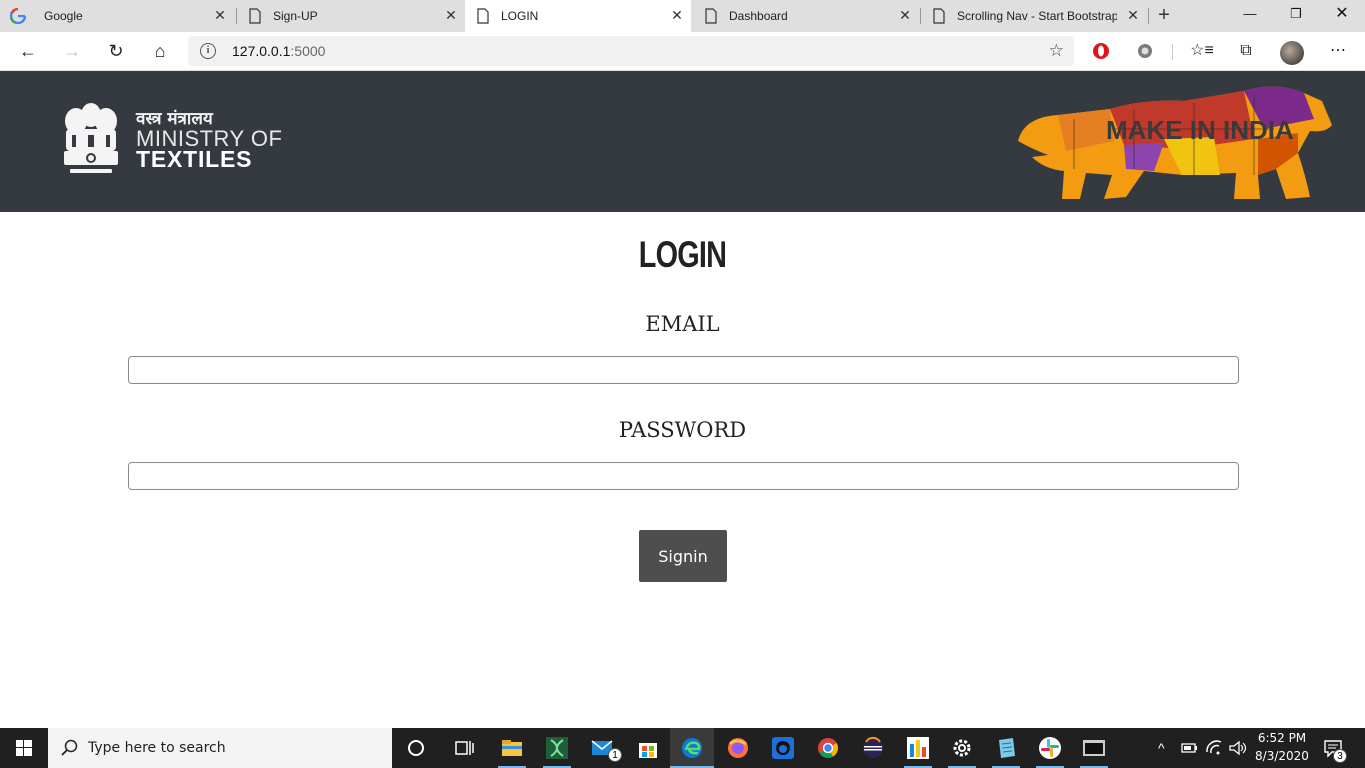  Describe the element at coordinates (308, 51) in the screenshot. I see `url-port: :5000` at that location.